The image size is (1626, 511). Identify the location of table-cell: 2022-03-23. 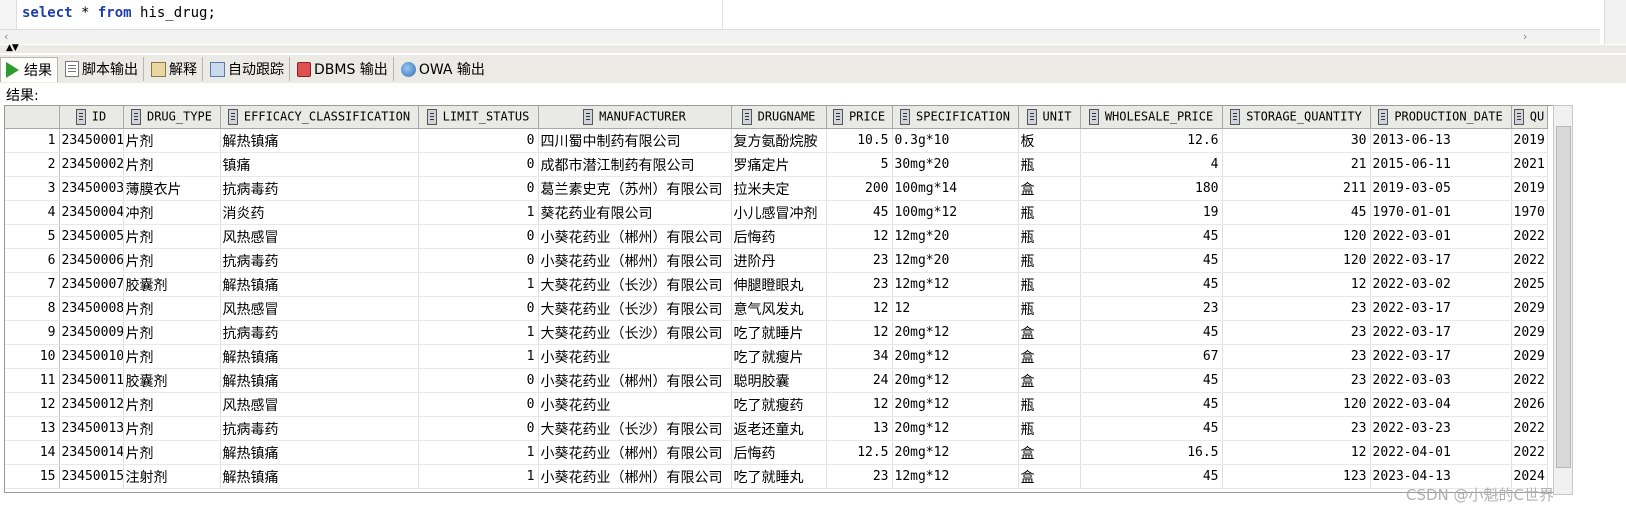
(1441, 428).